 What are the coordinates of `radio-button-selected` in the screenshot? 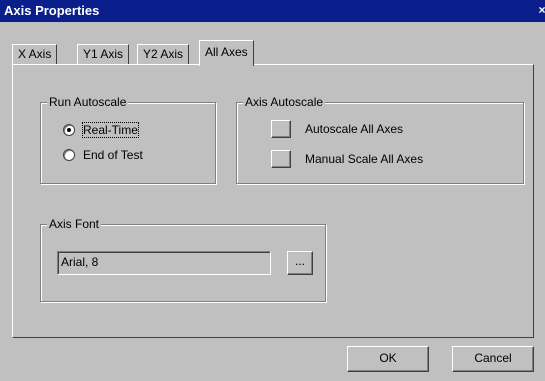 It's located at (69, 130).